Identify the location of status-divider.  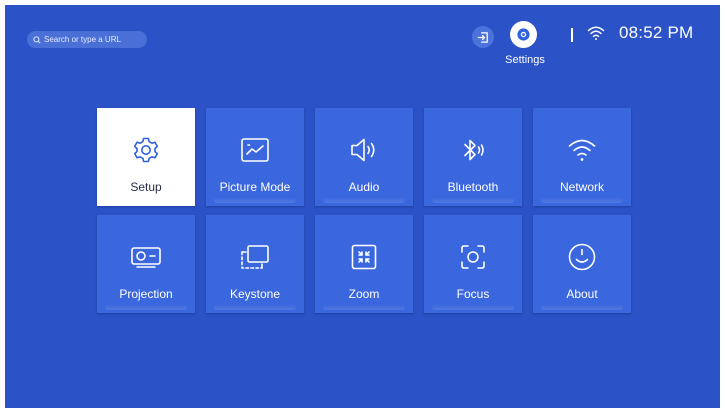
(572, 35).